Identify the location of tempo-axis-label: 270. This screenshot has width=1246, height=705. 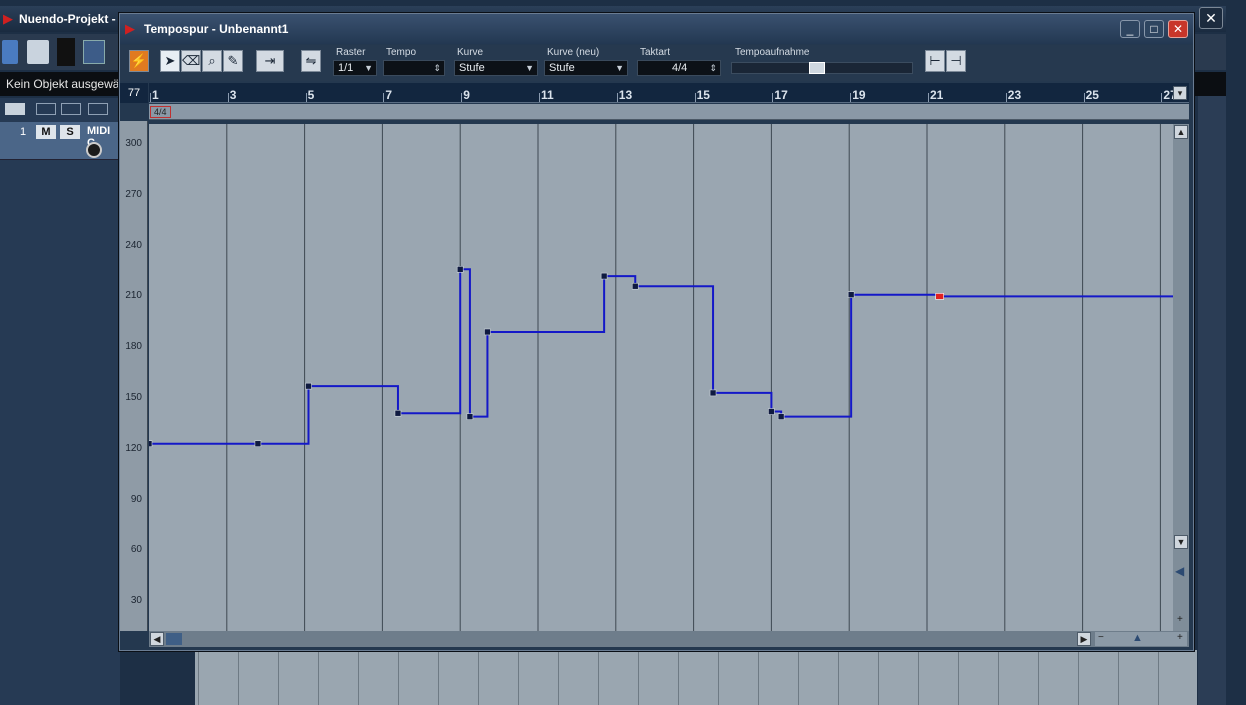
(133, 194).